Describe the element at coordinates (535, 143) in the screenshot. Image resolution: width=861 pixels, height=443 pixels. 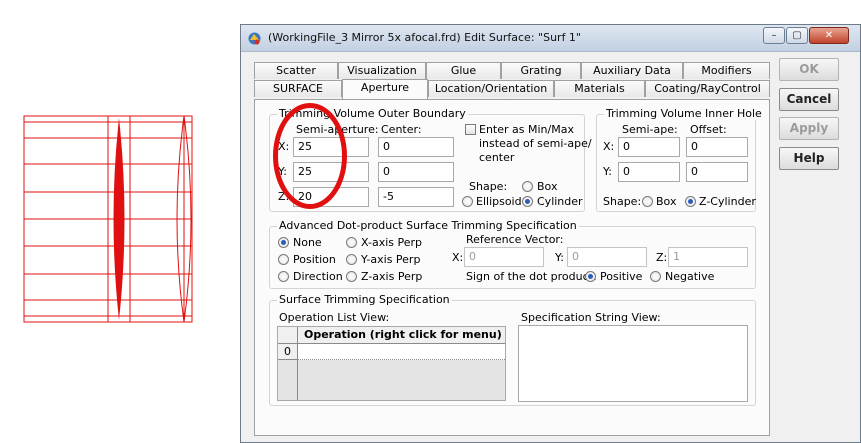
I see `enter-minmax-label-2: instead of semi-ape/` at that location.